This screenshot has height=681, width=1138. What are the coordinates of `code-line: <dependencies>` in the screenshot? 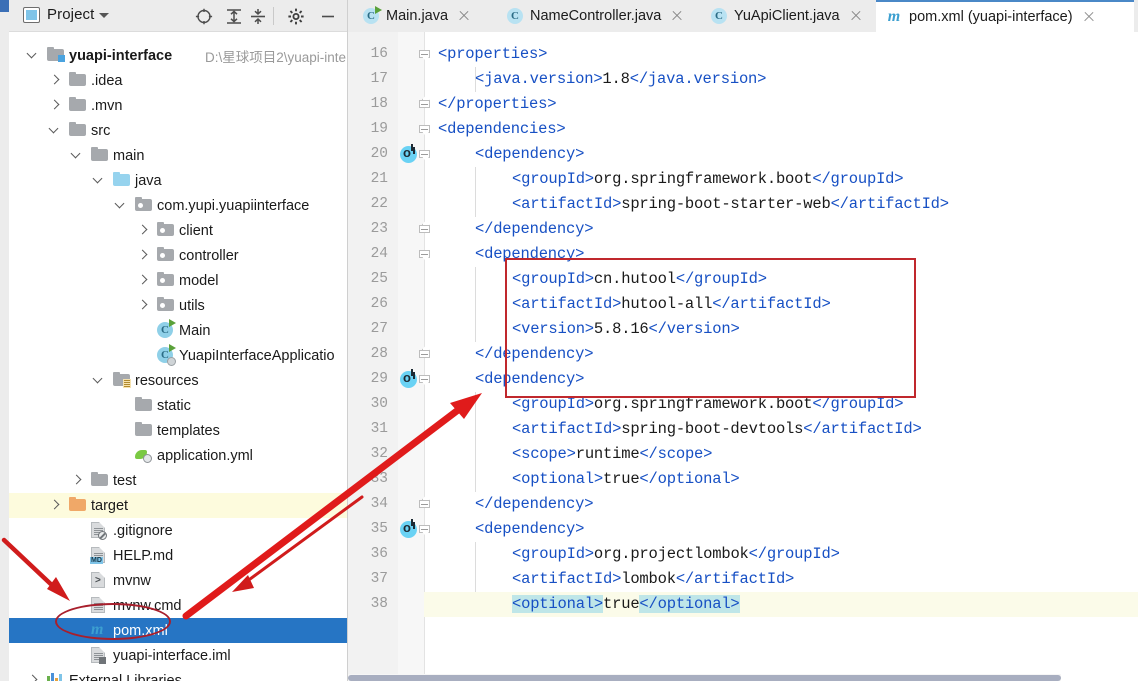 It's located at (502, 129).